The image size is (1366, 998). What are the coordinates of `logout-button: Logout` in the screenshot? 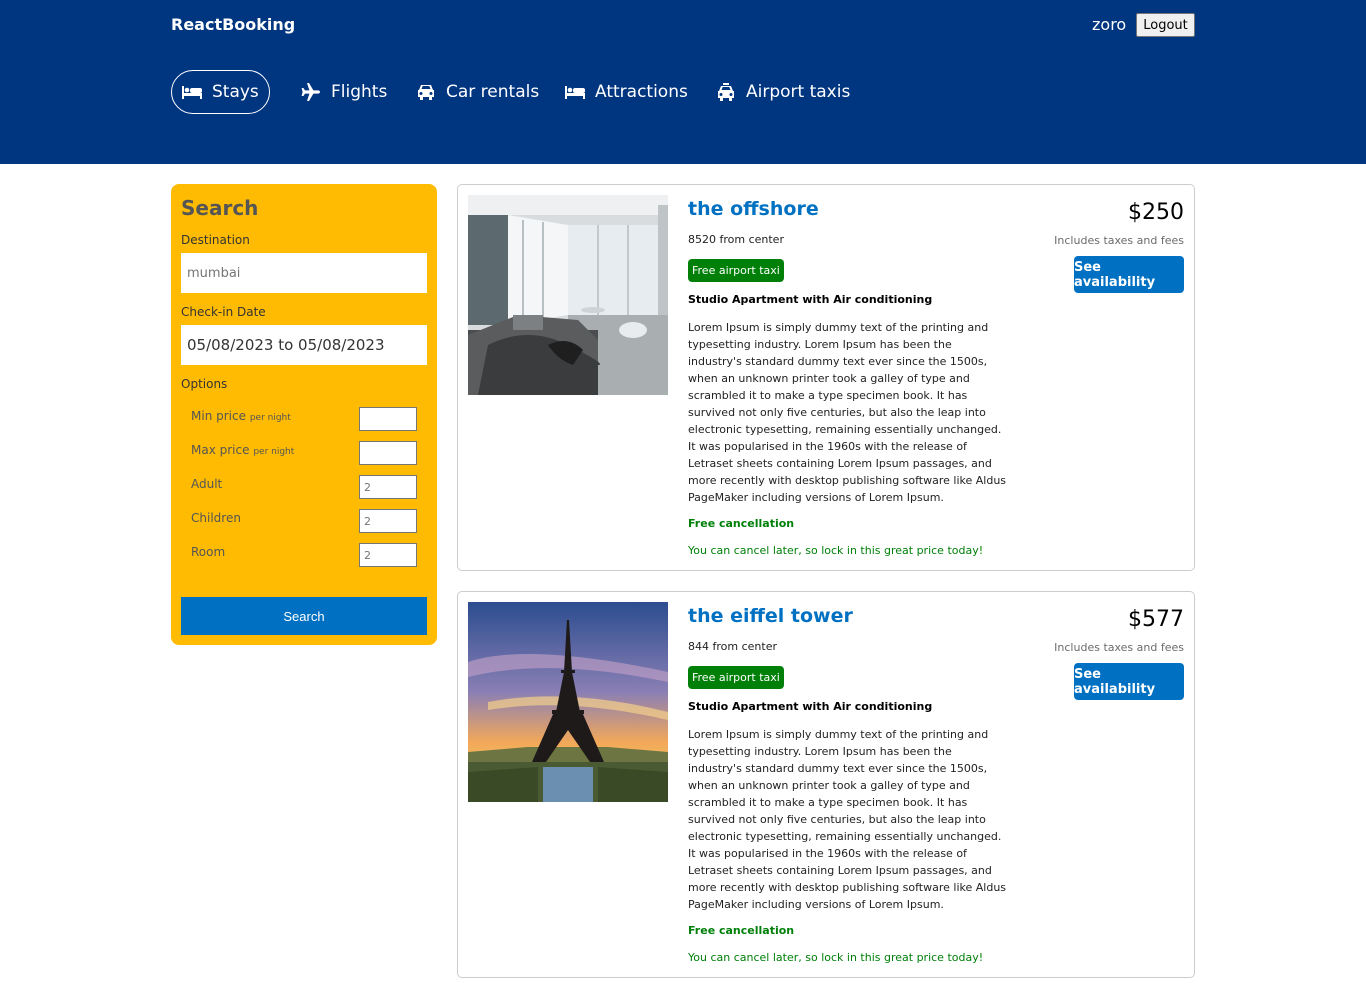 It's located at (1165, 25).